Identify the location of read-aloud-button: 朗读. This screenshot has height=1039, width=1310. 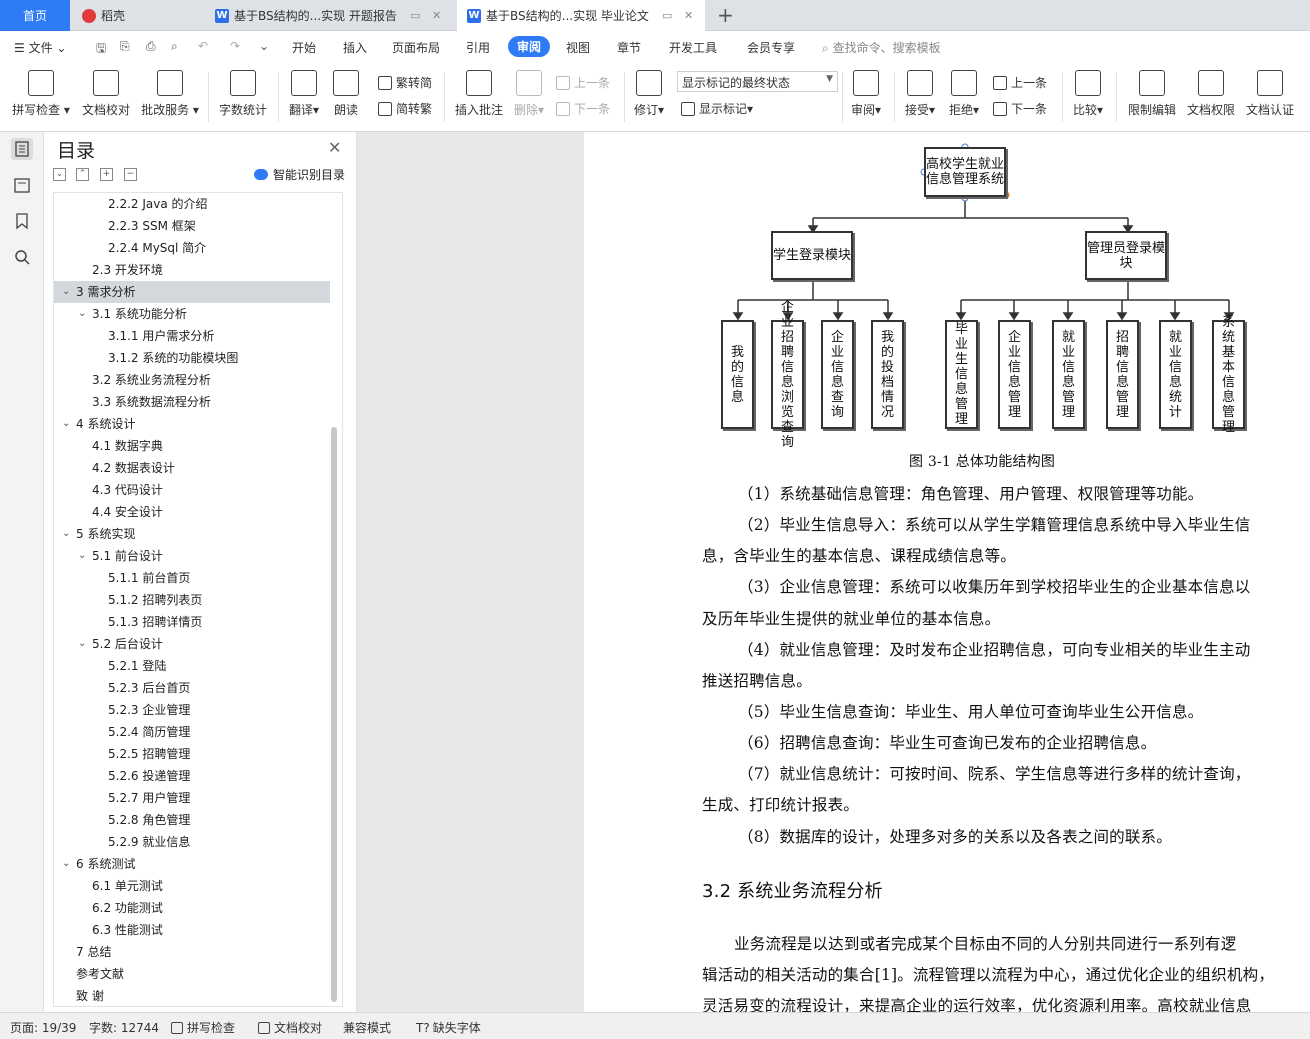
(346, 93).